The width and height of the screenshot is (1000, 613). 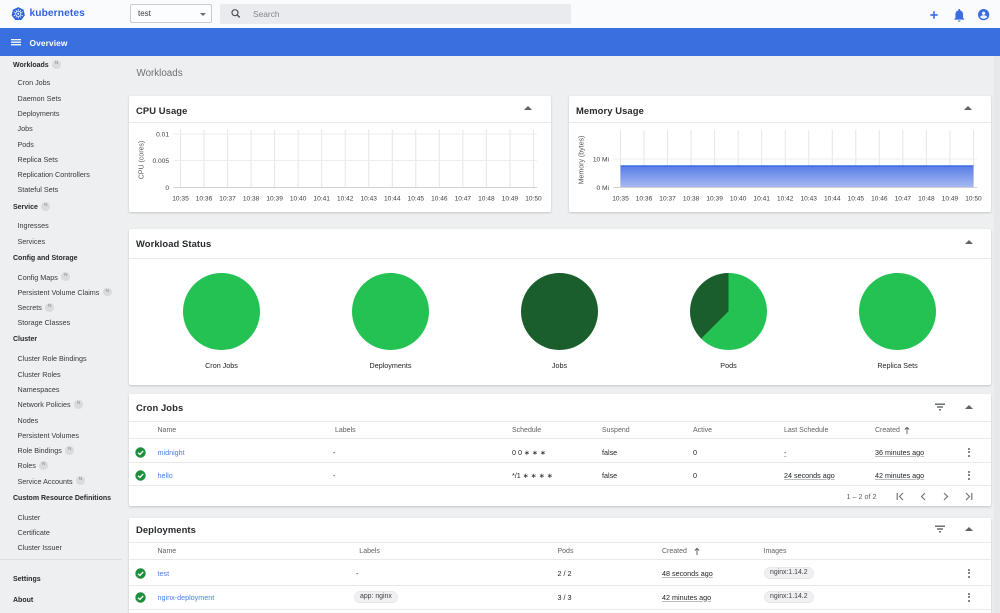 I want to click on svg-text: 10 Mi, so click(x=600, y=160).